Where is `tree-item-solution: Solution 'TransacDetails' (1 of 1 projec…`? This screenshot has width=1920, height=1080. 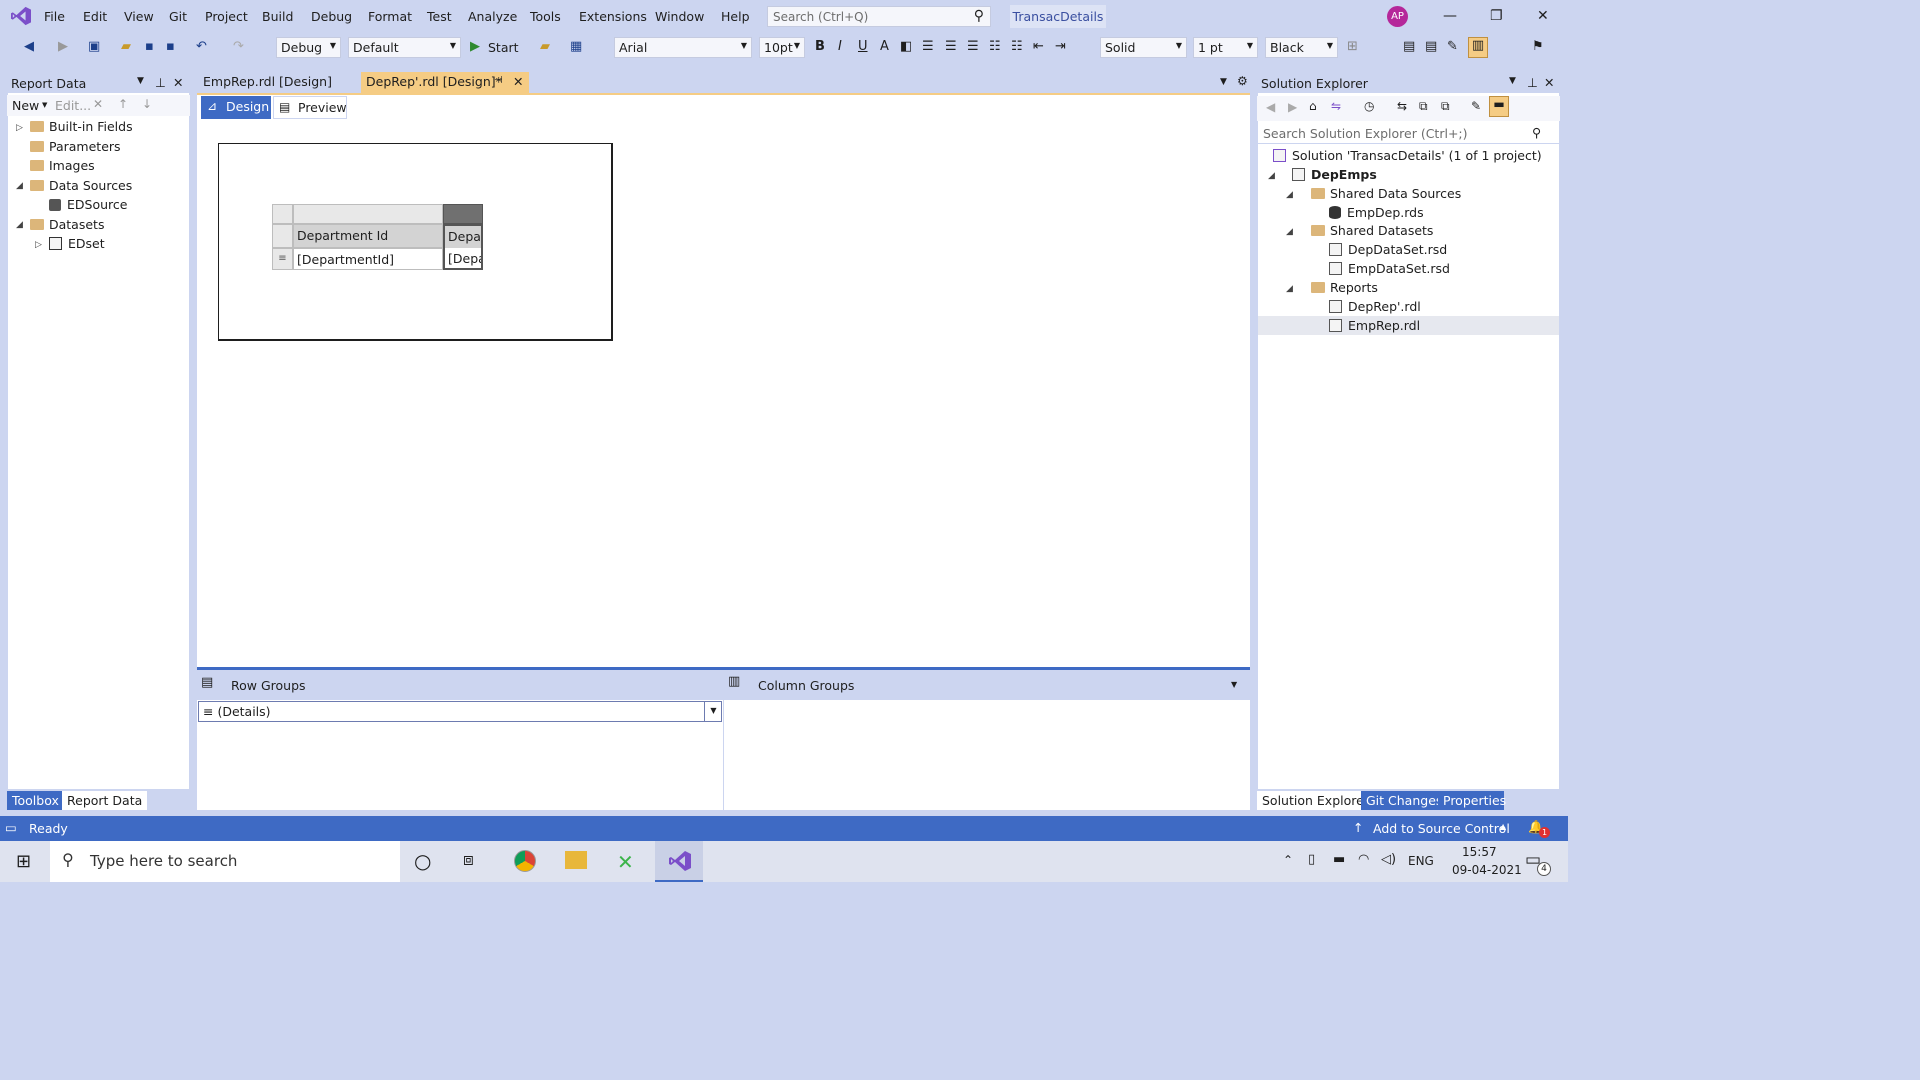 tree-item-solution: Solution 'TransacDetails' (1 of 1 projec… is located at coordinates (1407, 155).